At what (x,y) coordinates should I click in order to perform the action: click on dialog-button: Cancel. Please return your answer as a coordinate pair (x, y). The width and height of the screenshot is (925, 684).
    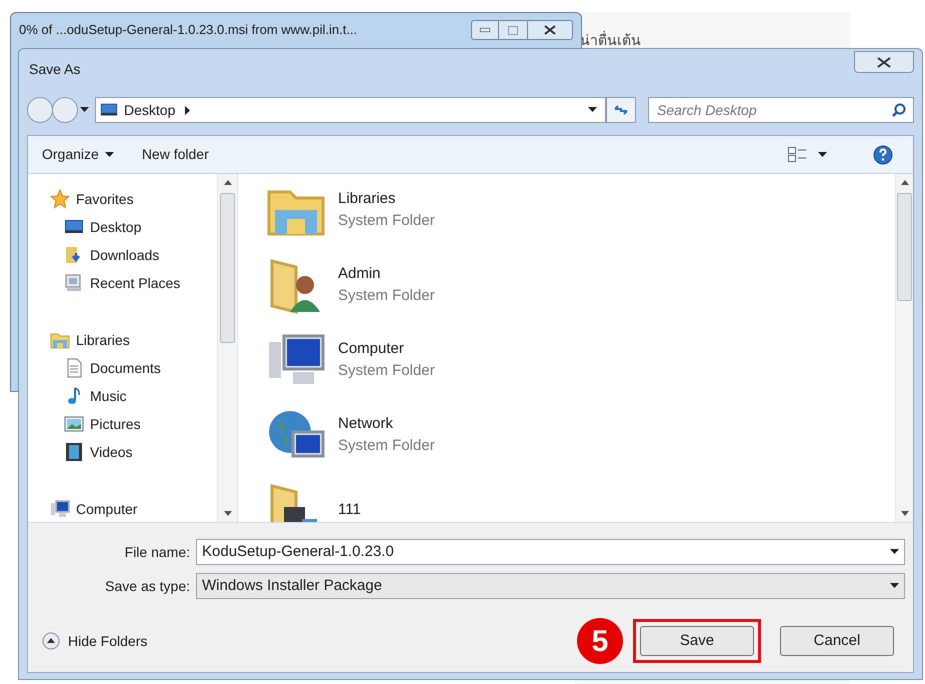
    Looking at the image, I should click on (837, 641).